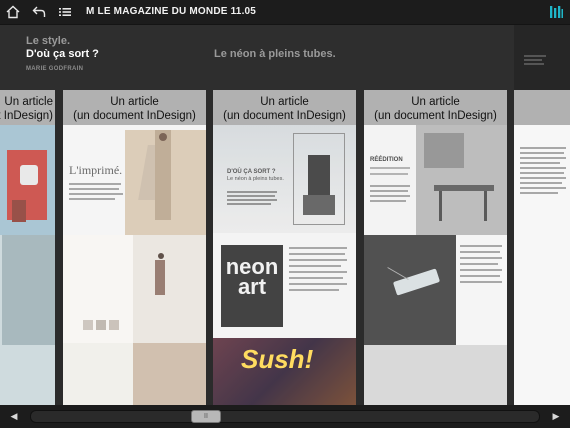 This screenshot has height=428, width=570. Describe the element at coordinates (65, 12) in the screenshot. I see `list-icon` at that location.